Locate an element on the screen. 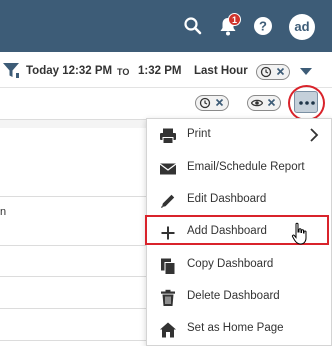 This screenshot has height=346, width=332. time-toggle-chip is located at coordinates (212, 103).